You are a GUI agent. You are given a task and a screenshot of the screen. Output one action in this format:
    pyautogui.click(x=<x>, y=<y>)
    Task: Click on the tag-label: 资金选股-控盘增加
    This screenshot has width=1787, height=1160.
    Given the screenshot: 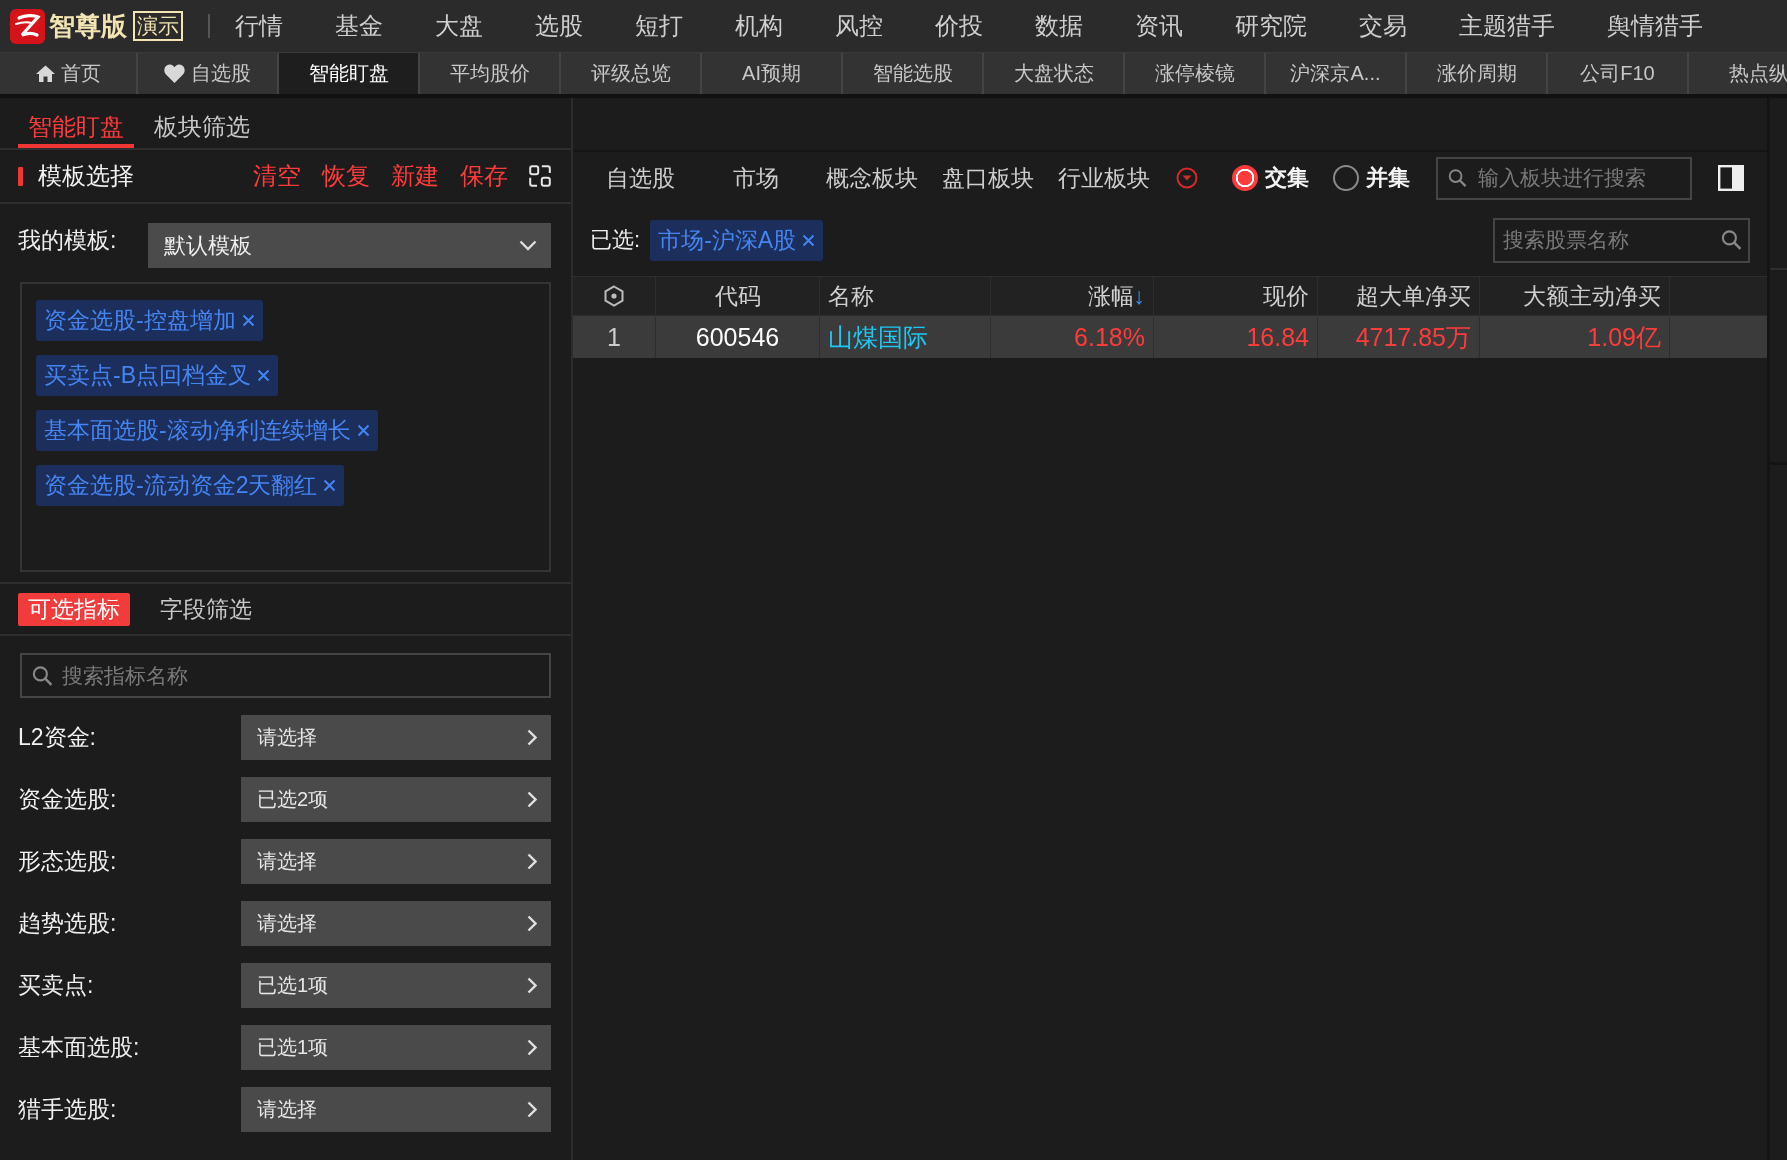 What is the action you would take?
    pyautogui.click(x=140, y=320)
    